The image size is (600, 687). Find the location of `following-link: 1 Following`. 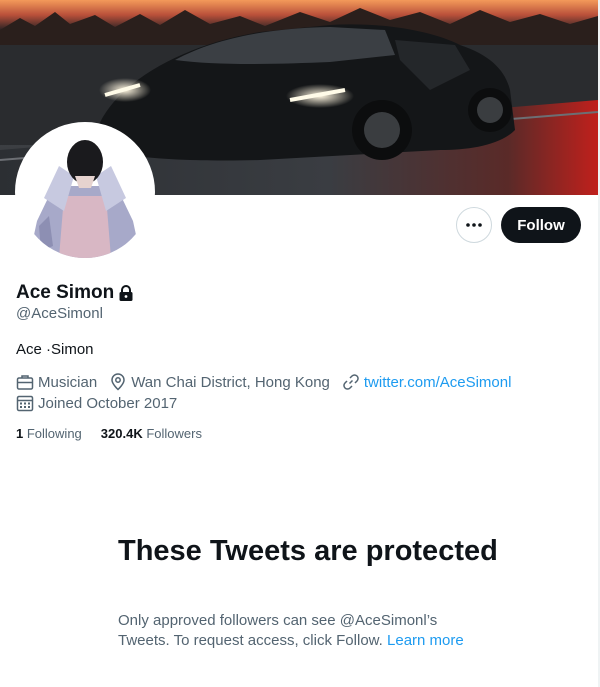

following-link: 1 Following is located at coordinates (49, 433).